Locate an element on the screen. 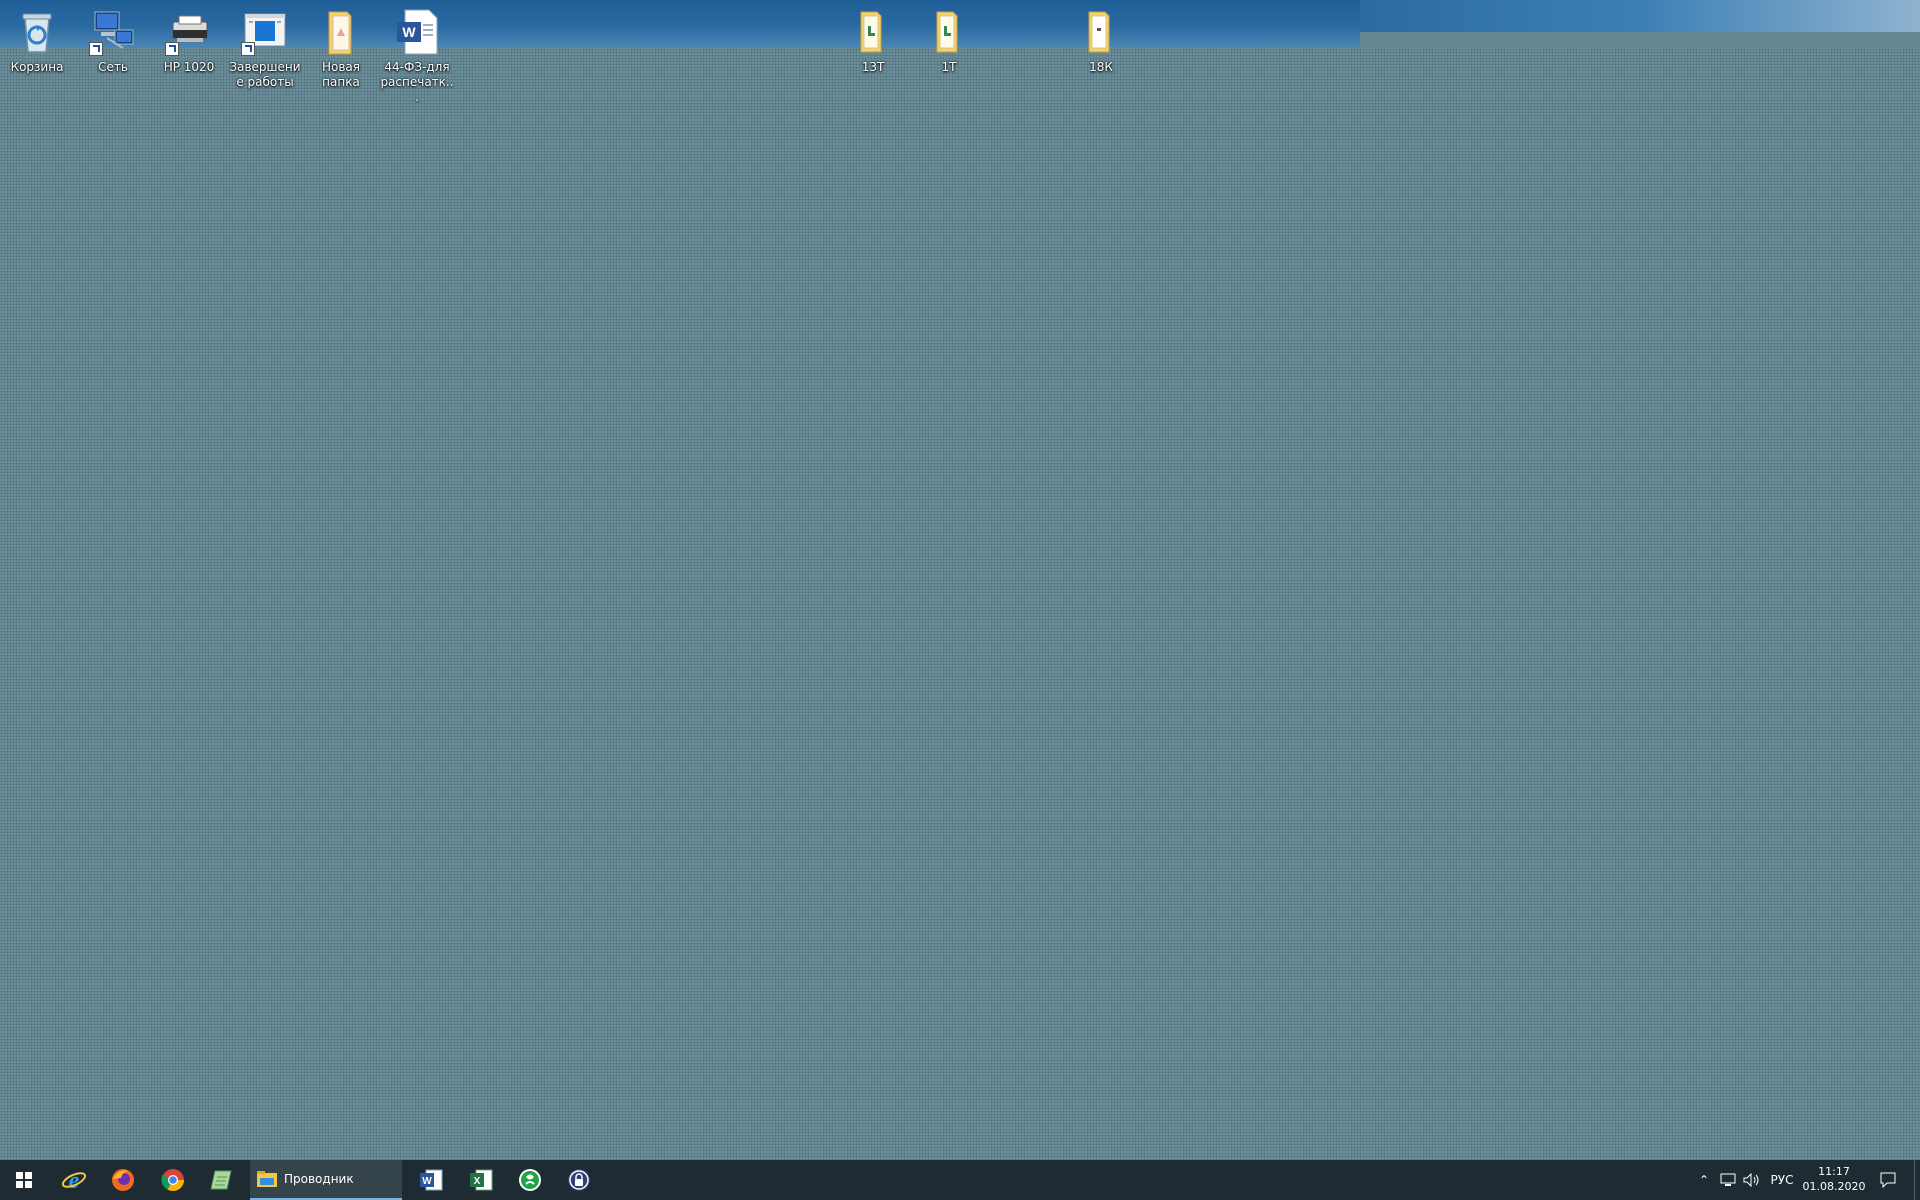 Image resolution: width=1920 pixels, height=1200 pixels. desktop-icon-recycle-bin: Корзина is located at coordinates (37, 41).